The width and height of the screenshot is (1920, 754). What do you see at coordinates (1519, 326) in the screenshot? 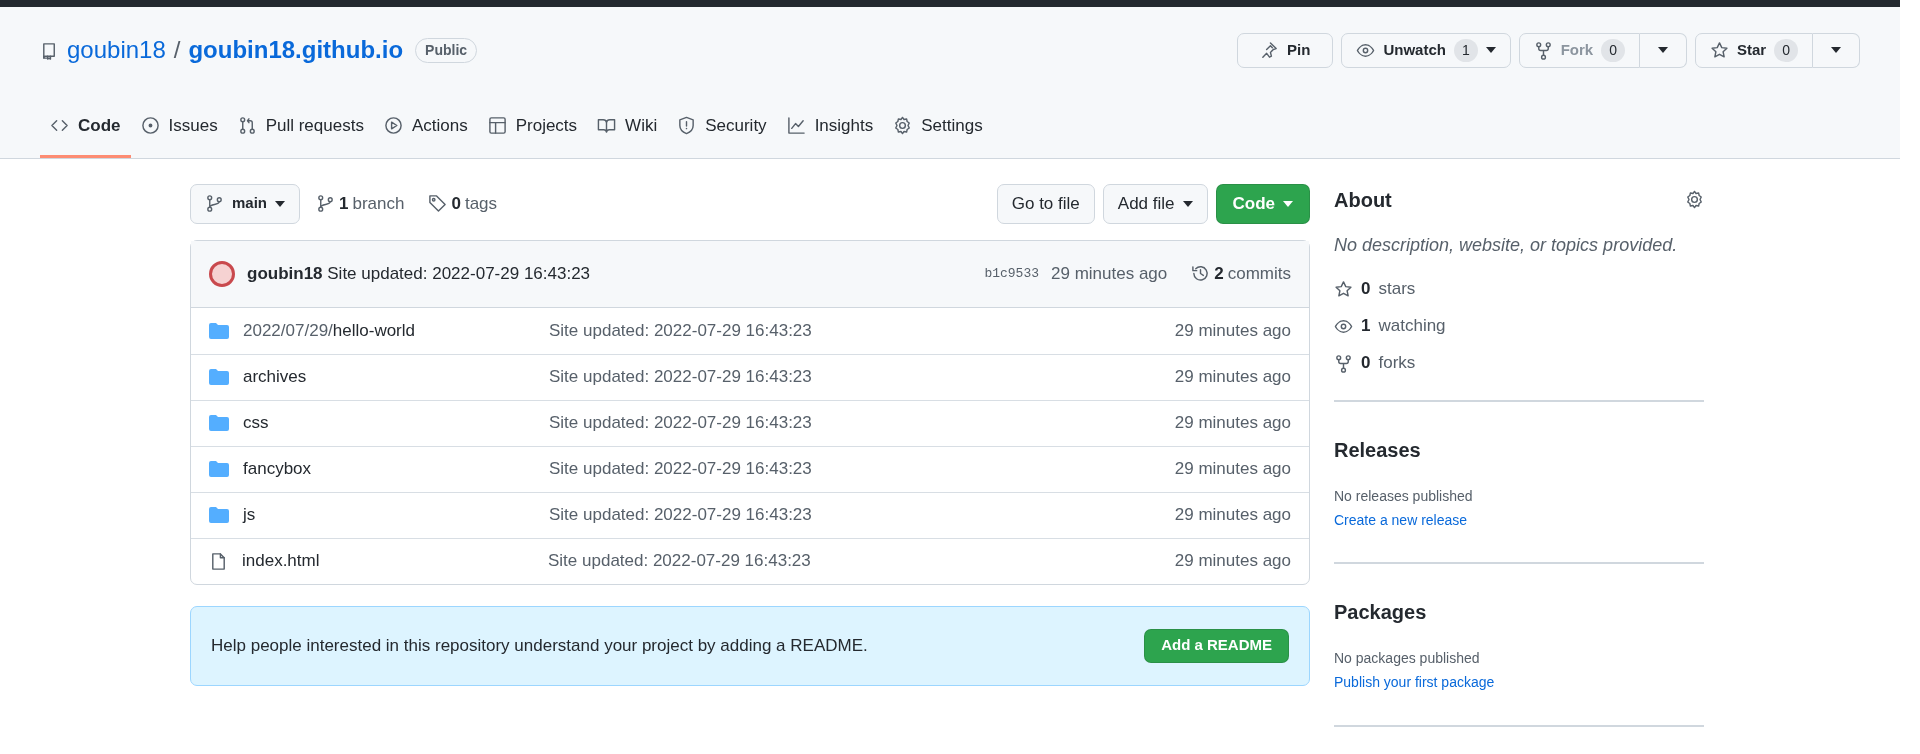
I see `watchers-link: 1 watching` at bounding box center [1519, 326].